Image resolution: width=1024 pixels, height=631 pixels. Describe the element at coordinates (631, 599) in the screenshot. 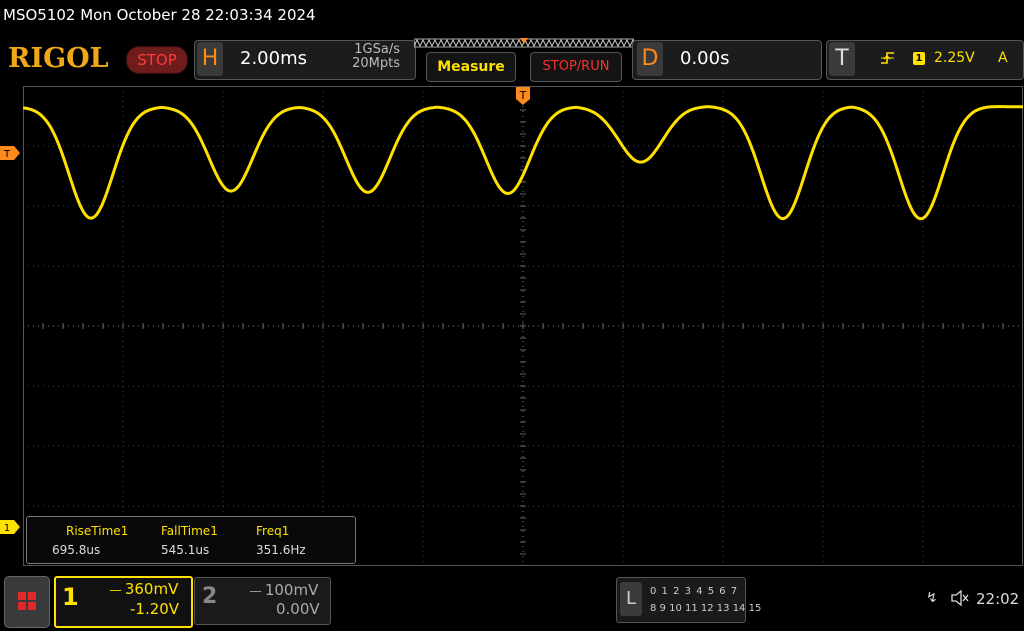

I see `logic-analyzer-letter: L` at that location.